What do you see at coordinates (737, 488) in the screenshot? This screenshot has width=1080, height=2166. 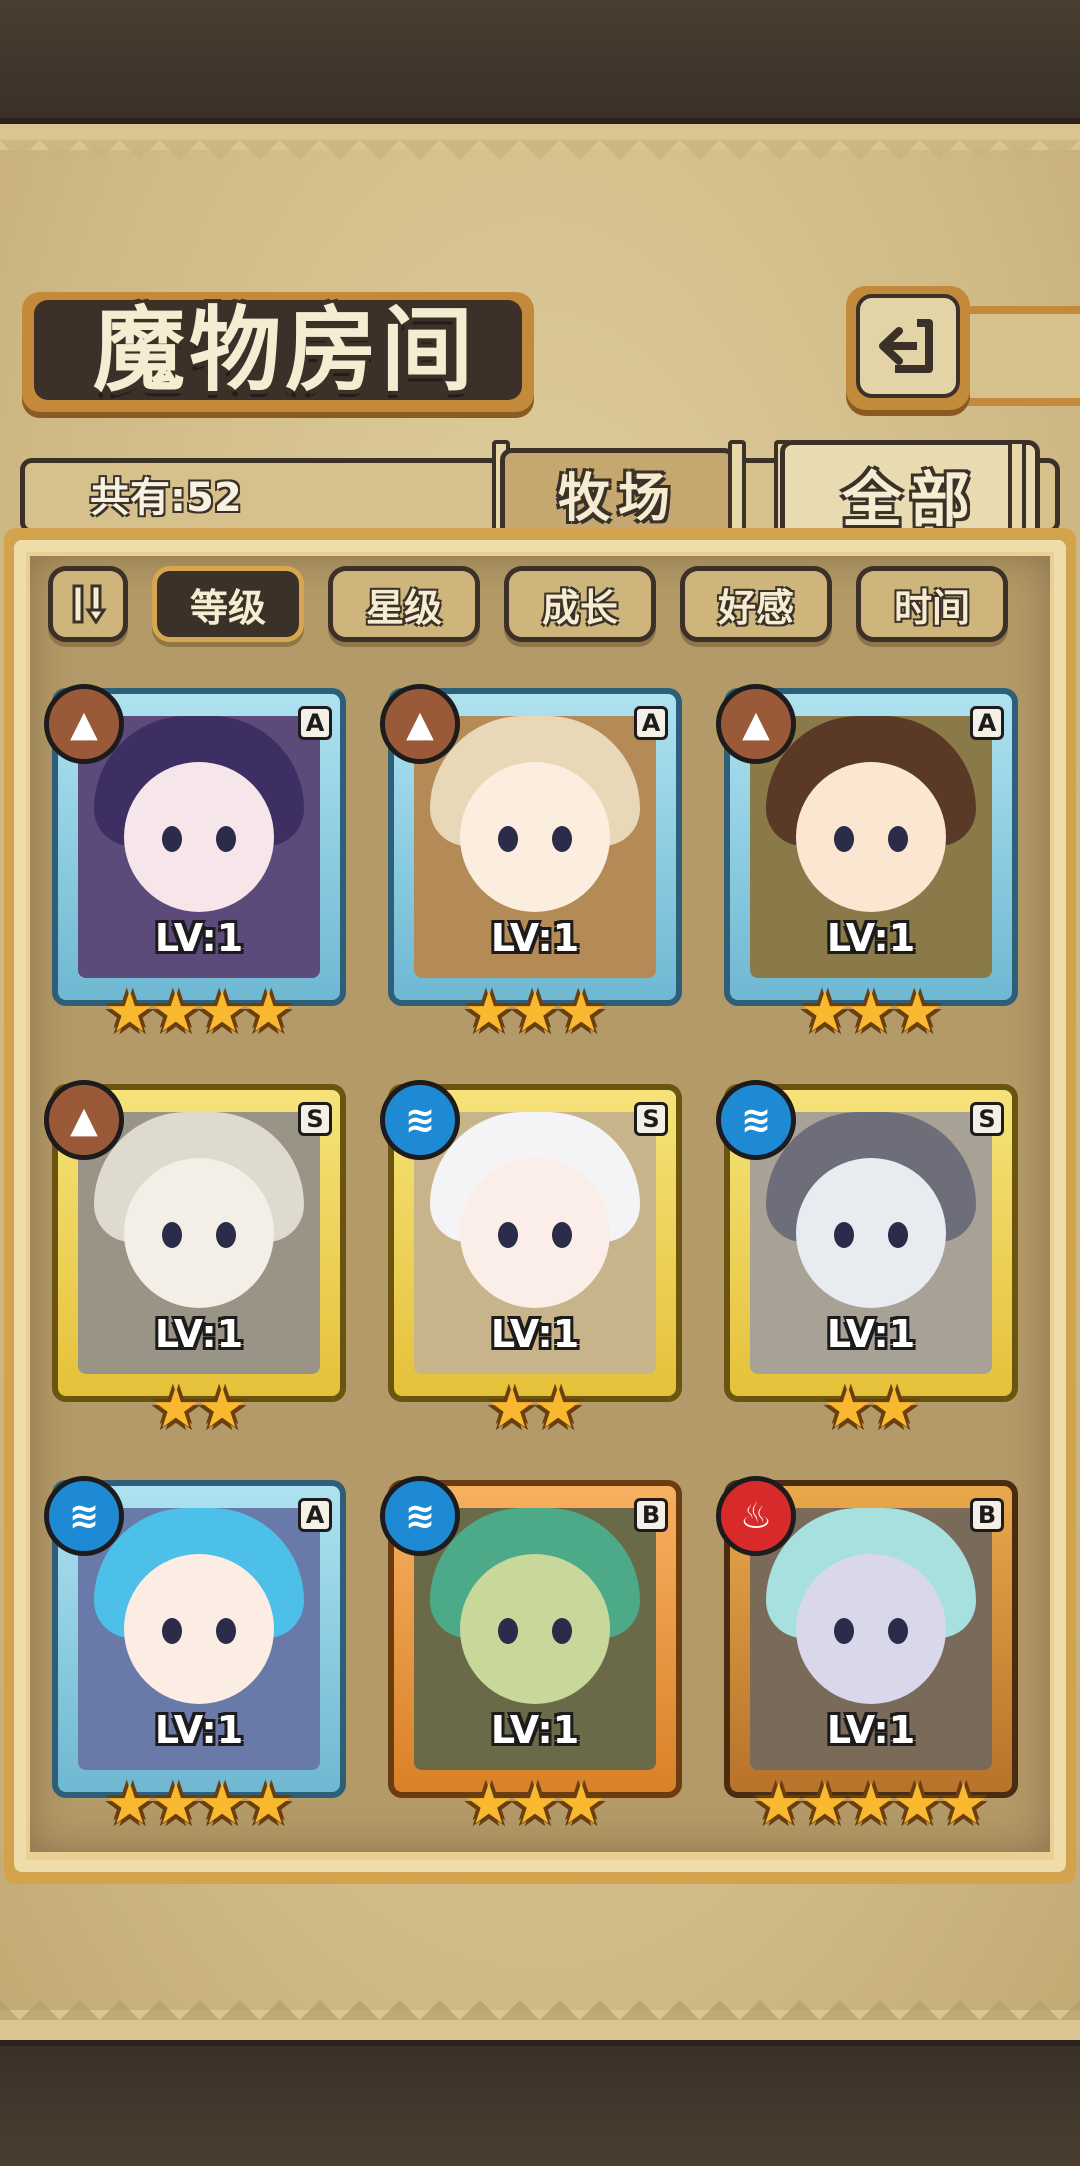 I see `tab-post` at bounding box center [737, 488].